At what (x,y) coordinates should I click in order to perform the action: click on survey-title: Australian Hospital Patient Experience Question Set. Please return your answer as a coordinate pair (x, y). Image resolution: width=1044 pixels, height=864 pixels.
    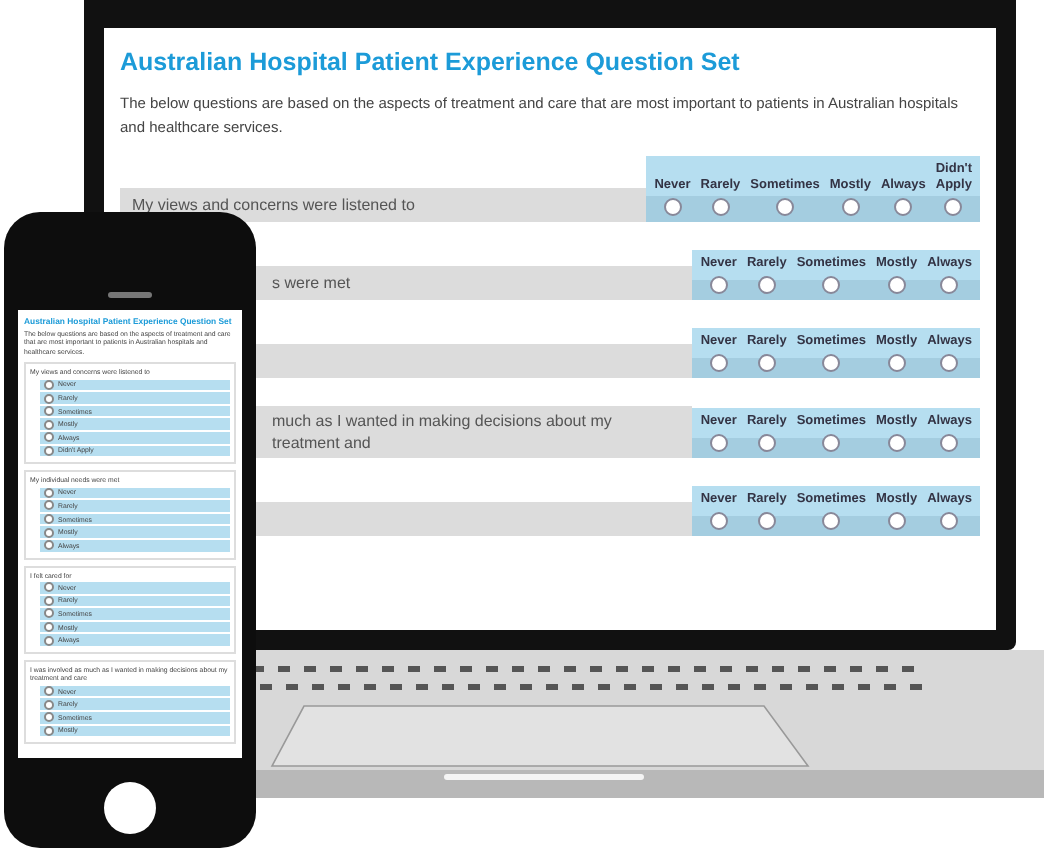
    Looking at the image, I should click on (431, 62).